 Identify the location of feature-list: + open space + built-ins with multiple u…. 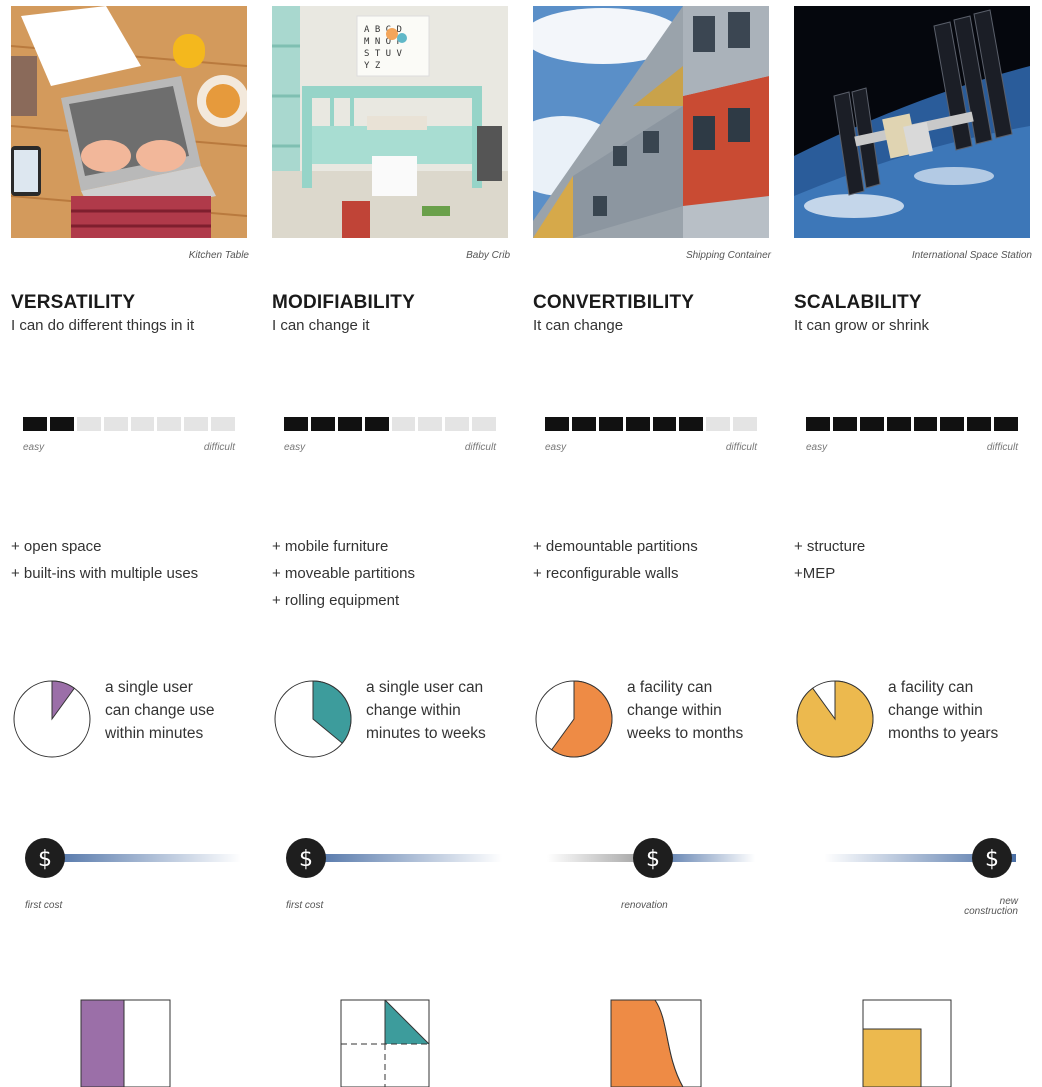
(104, 560).